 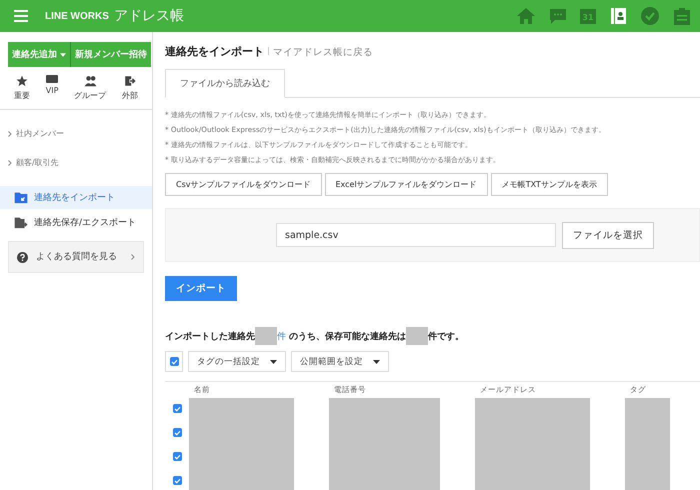 What do you see at coordinates (650, 16) in the screenshot?
I see `check-icon` at bounding box center [650, 16].